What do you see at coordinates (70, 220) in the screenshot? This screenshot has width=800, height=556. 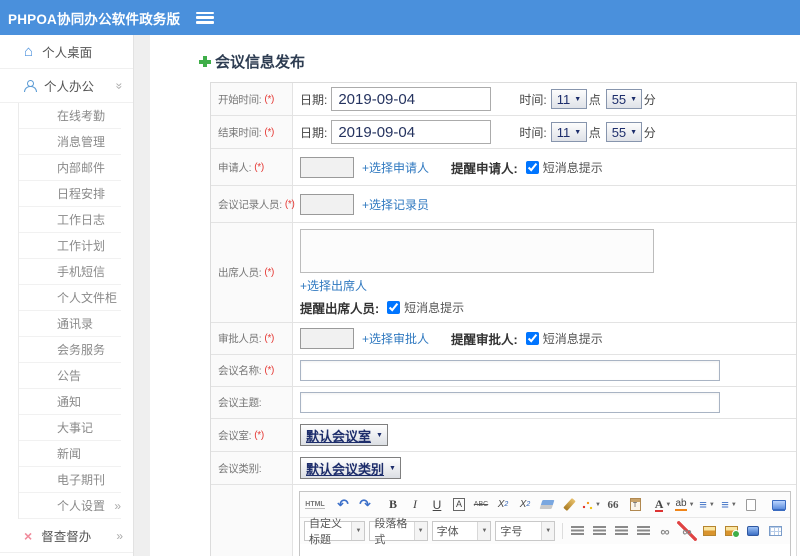 I see `sidebar-subitem-work-log: 工作日志` at bounding box center [70, 220].